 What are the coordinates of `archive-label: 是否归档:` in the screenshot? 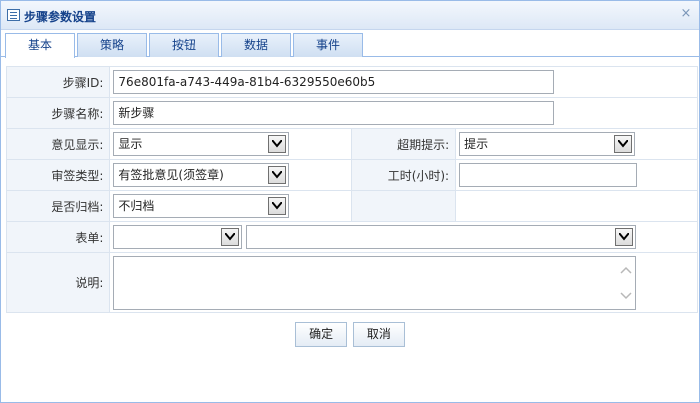 It's located at (58, 206).